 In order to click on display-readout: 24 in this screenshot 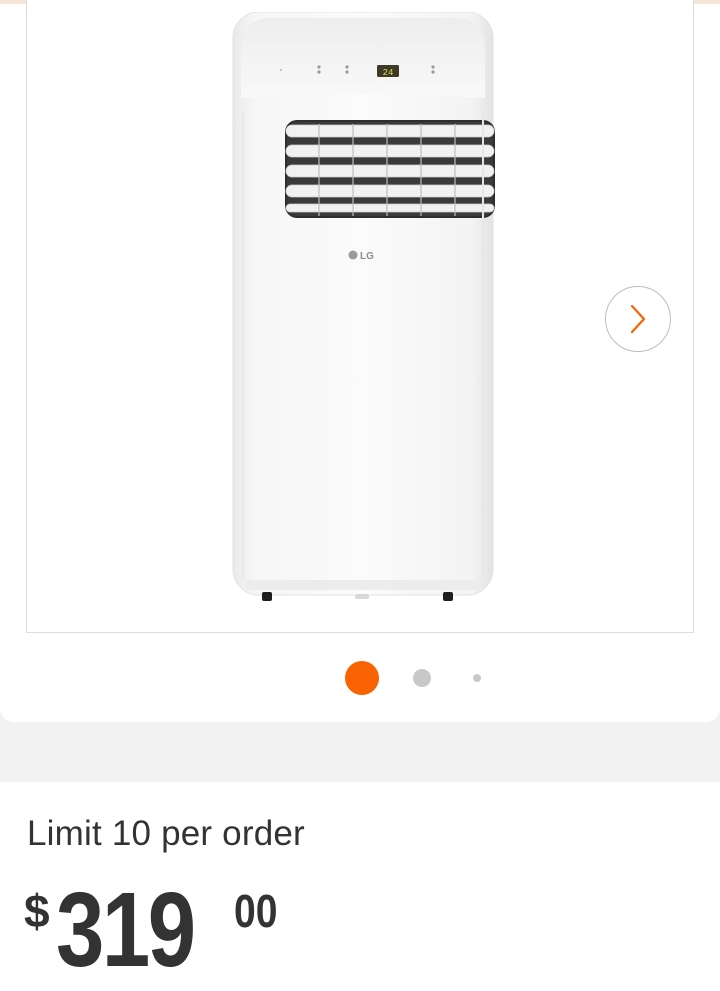, I will do `click(388, 73)`.